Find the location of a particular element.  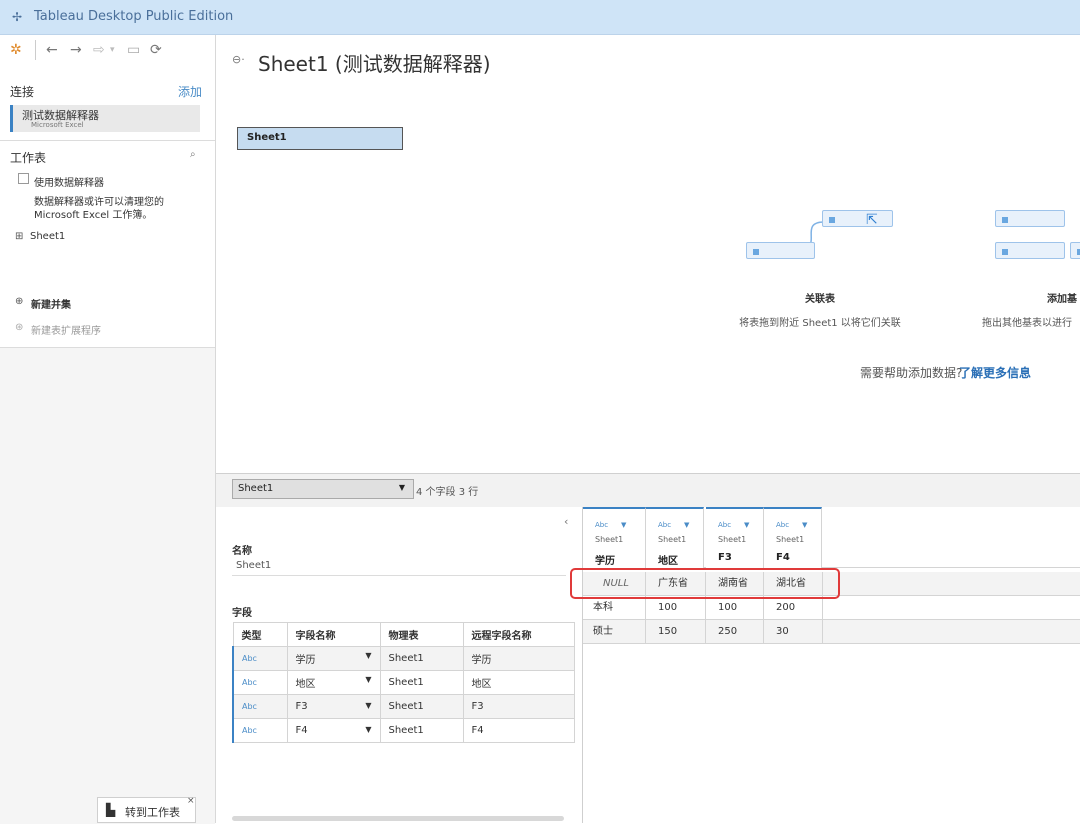

relate-title: 关联表 is located at coordinates (820, 299).